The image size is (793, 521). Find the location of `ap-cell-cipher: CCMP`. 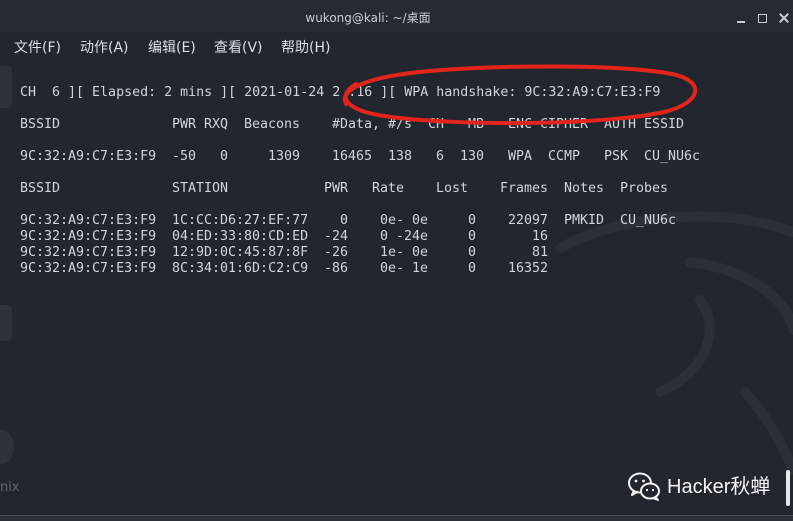

ap-cell-cipher: CCMP is located at coordinates (564, 156).